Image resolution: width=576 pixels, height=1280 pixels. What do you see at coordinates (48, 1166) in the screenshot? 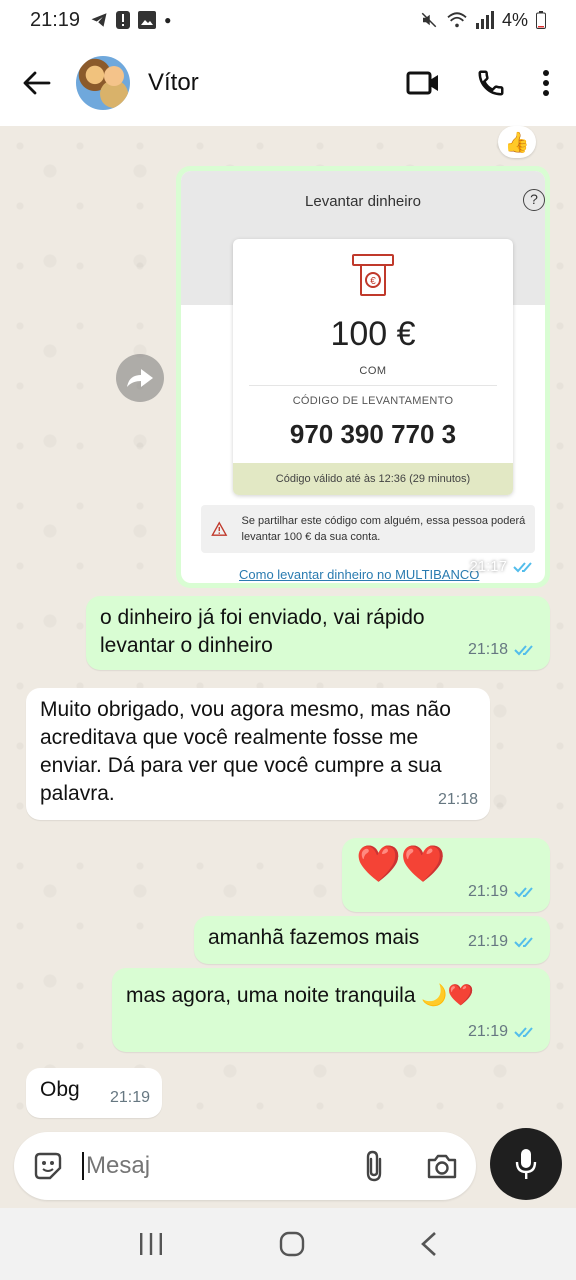
I see `sticker-icon` at bounding box center [48, 1166].